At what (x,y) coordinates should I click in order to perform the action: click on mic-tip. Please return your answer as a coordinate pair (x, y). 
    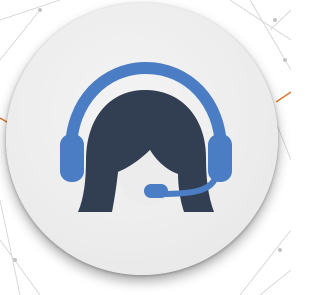
    Looking at the image, I should click on (156, 191).